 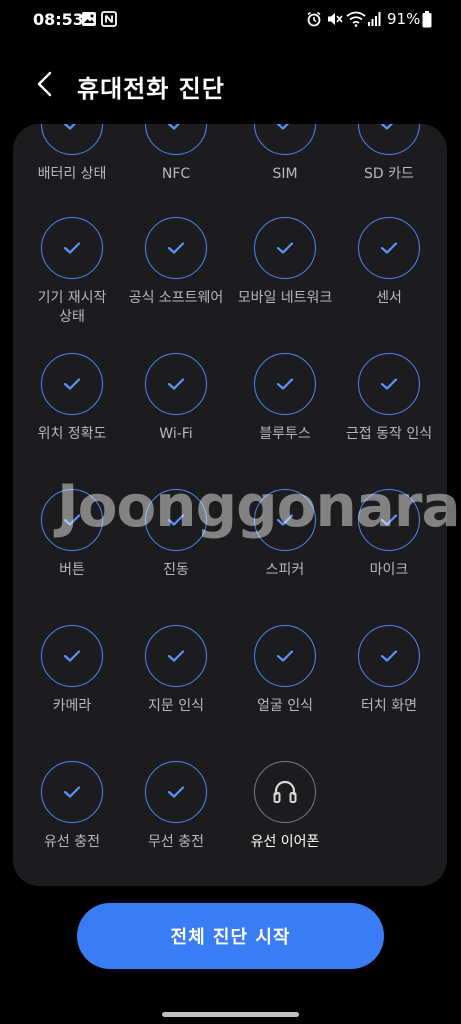 I want to click on diagnostic-item: 스피커, so click(x=285, y=545).